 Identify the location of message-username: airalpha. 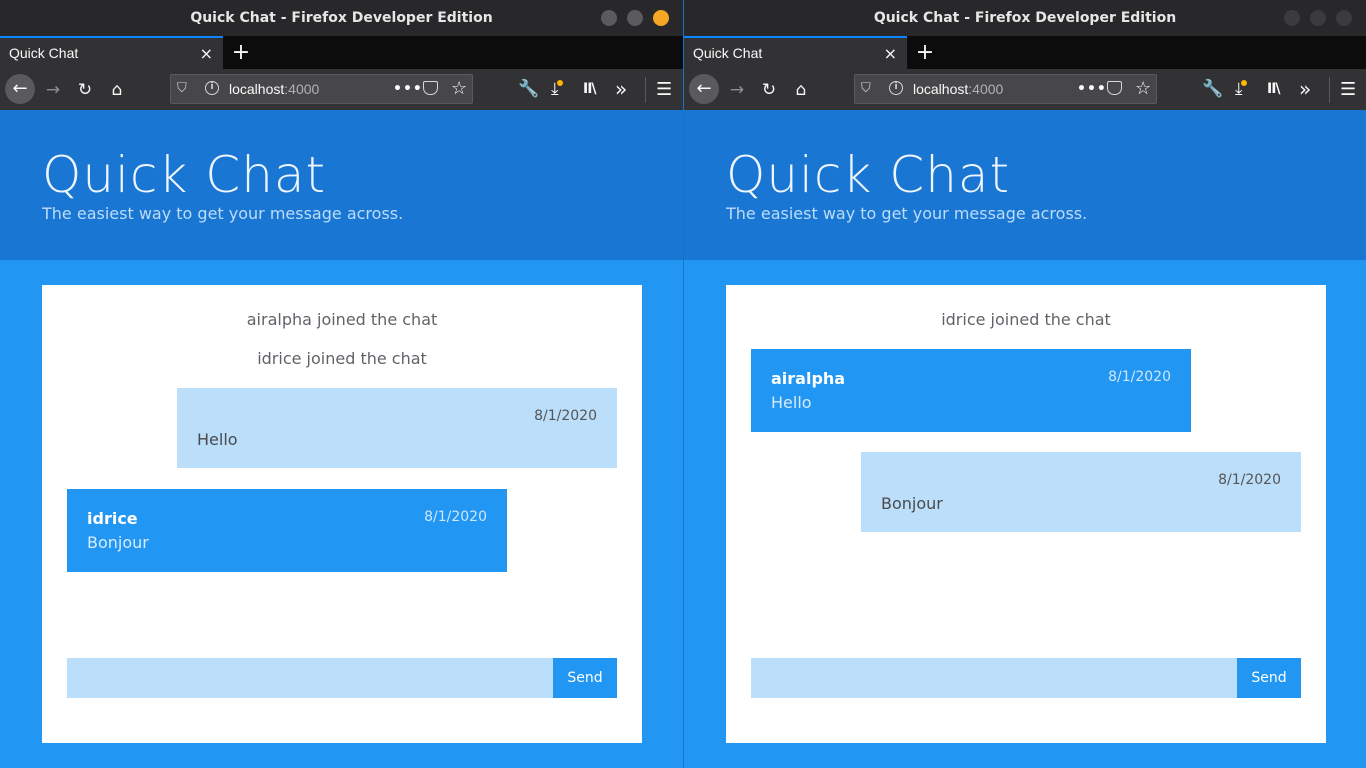
(808, 378).